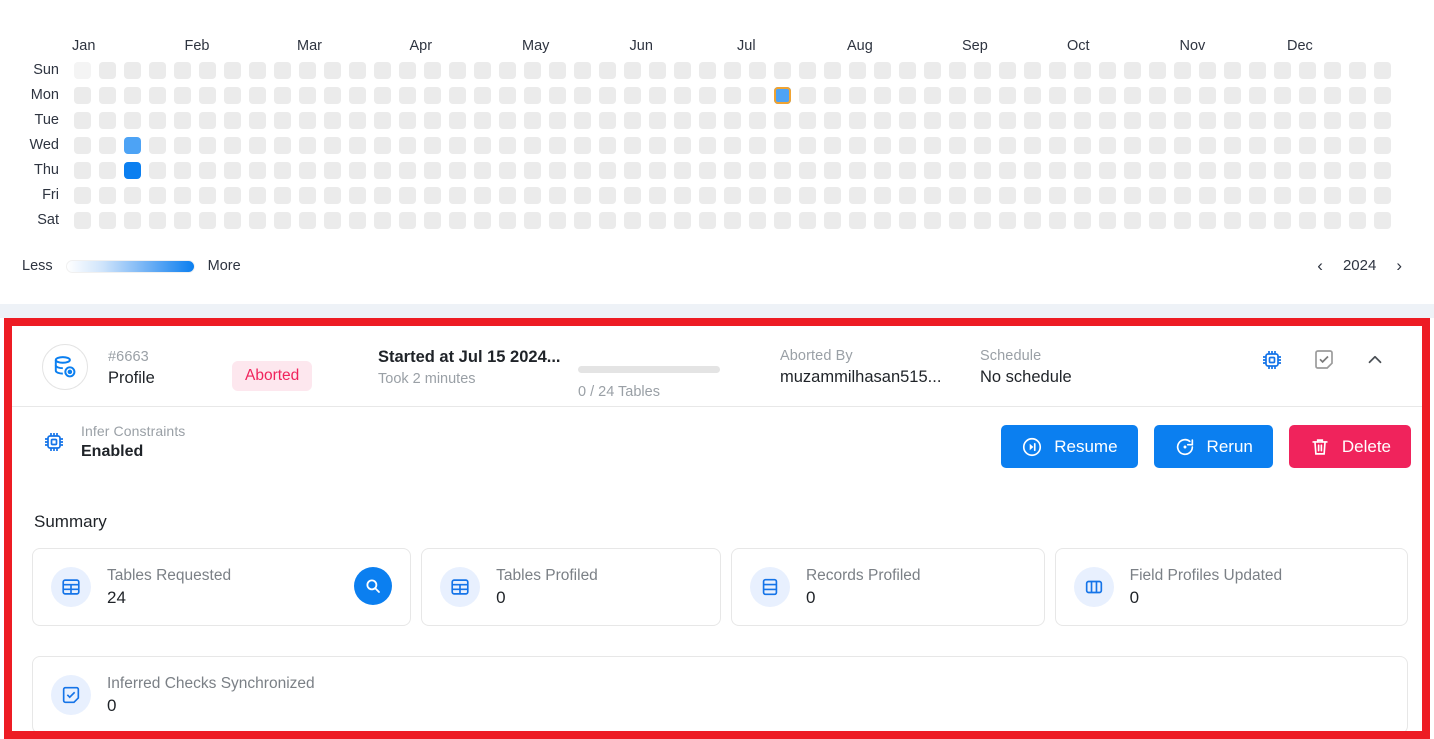  What do you see at coordinates (720, 693) in the screenshot?
I see `summary-card-inferred-checks-synchronized: Inferred Checks Synchronized 0` at bounding box center [720, 693].